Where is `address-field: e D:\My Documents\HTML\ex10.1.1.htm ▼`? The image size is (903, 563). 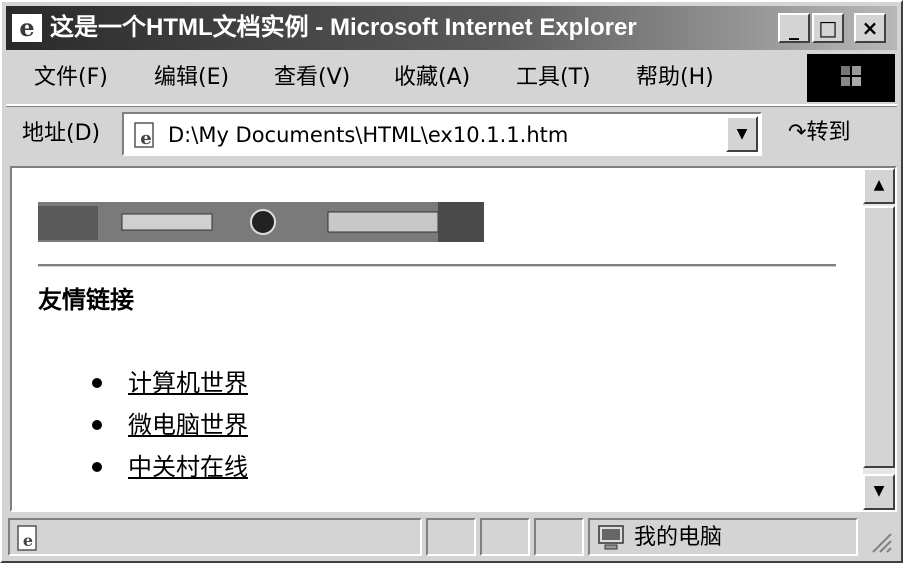 address-field: e D:\My Documents\HTML\ex10.1.1.htm ▼ is located at coordinates (442, 134).